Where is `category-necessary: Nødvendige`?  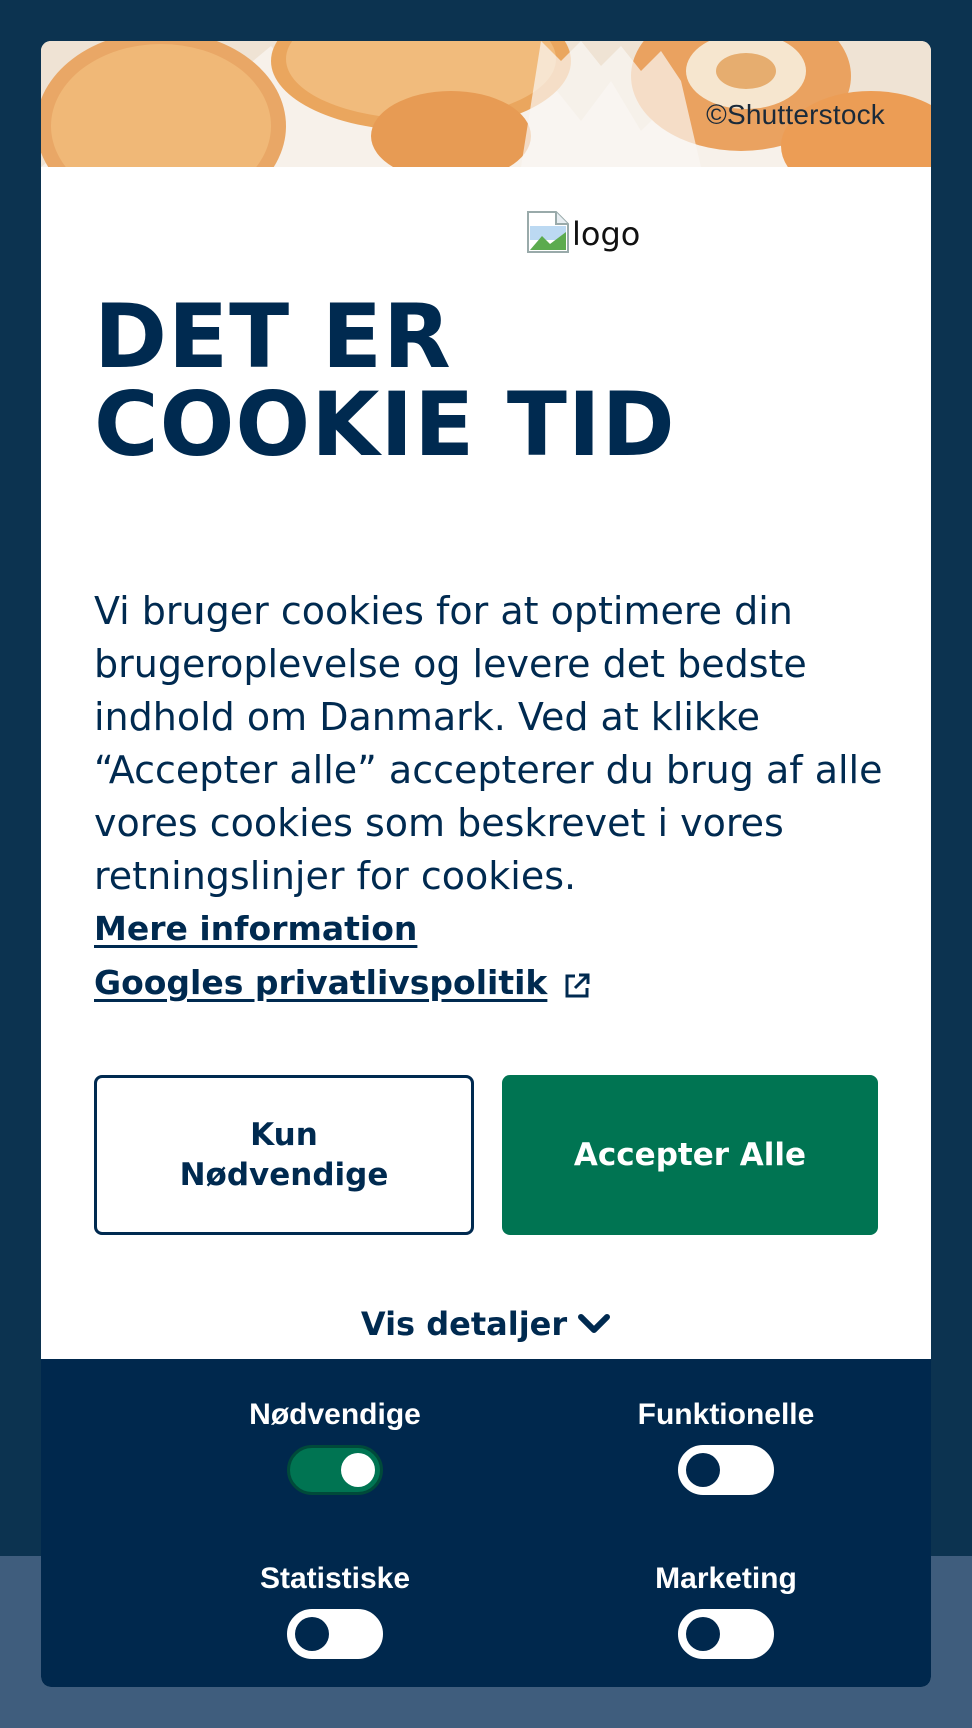 category-necessary: Nødvendige is located at coordinates (335, 1445).